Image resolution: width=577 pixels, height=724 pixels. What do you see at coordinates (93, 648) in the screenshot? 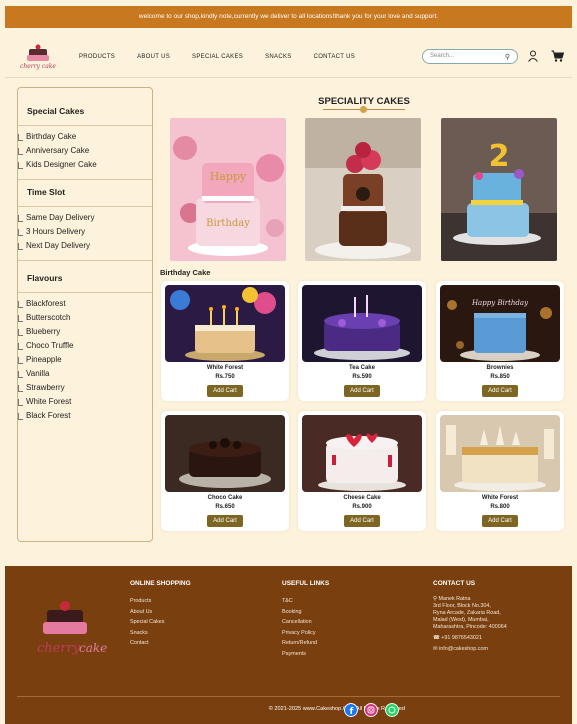
I see `svg-text: cake` at bounding box center [93, 648].